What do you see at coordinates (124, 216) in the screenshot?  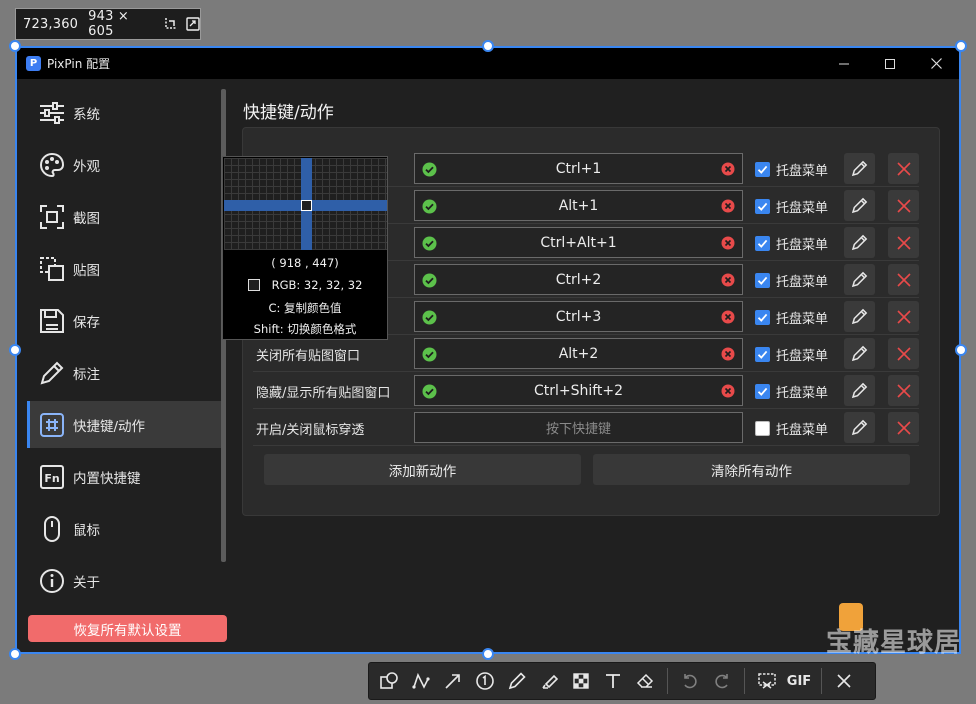 I see `sidebar-item-screenshot: 截图` at bounding box center [124, 216].